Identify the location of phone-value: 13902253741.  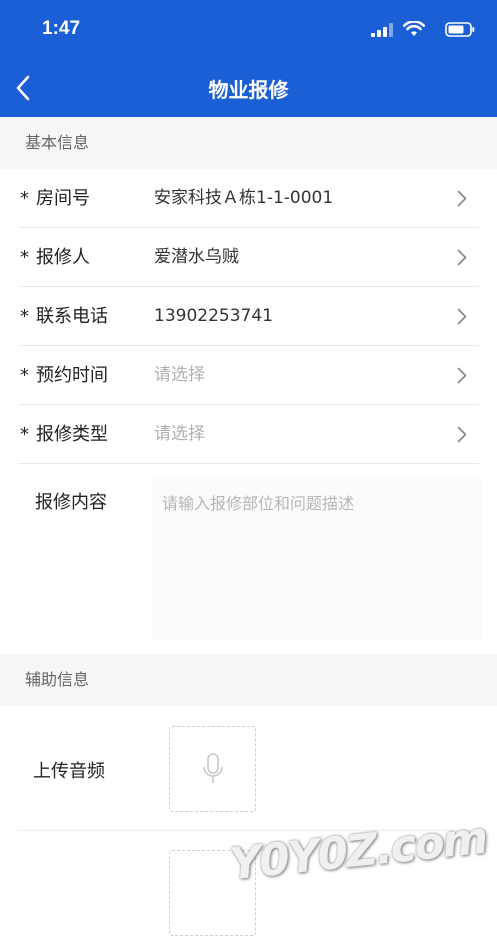
(213, 316).